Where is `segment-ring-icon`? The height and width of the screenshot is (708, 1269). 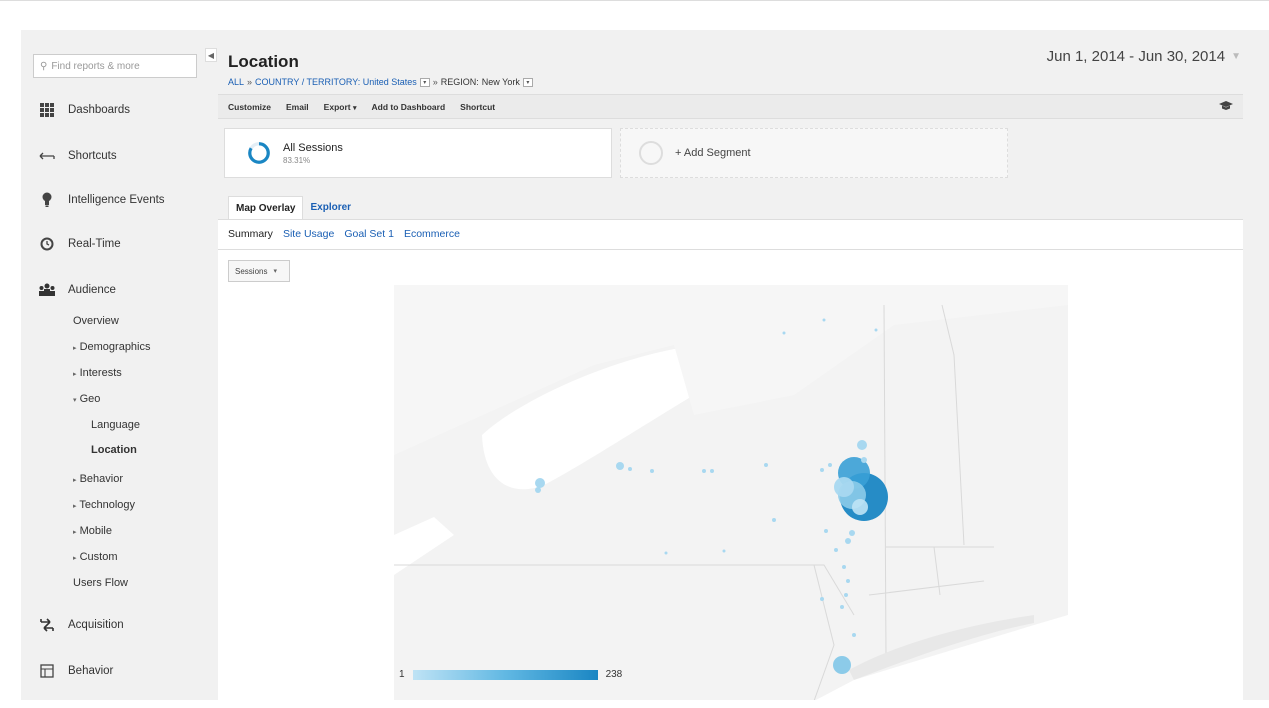
segment-ring-icon is located at coordinates (259, 153).